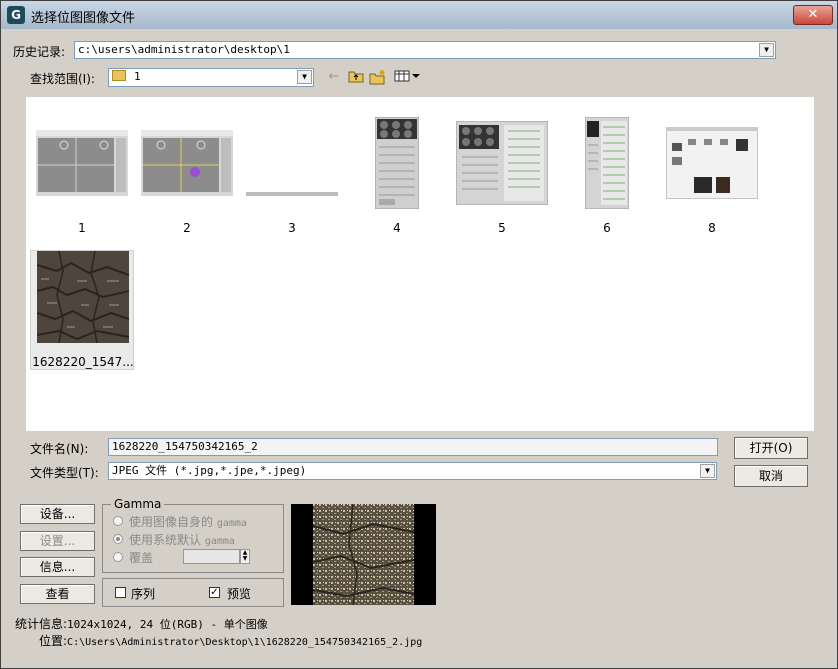  What do you see at coordinates (502, 228) in the screenshot?
I see `file-name: 5` at bounding box center [502, 228].